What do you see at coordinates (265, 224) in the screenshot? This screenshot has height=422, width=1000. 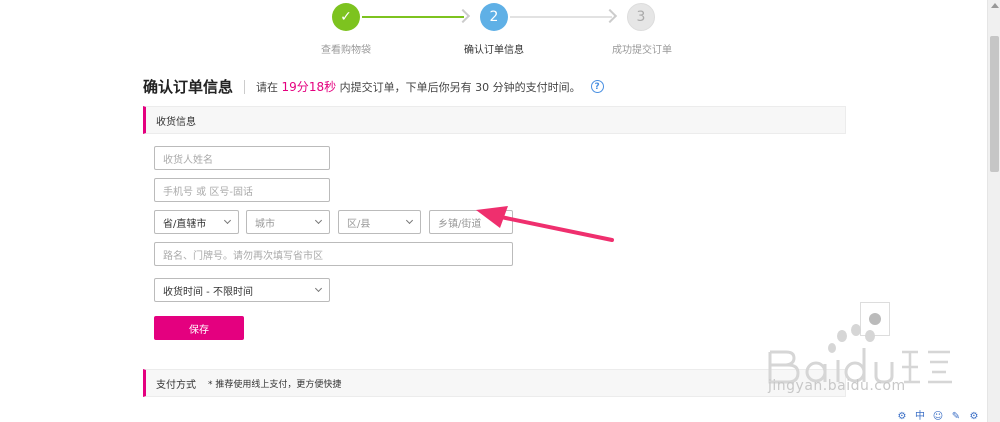 I see `city-value: 城市` at bounding box center [265, 224].